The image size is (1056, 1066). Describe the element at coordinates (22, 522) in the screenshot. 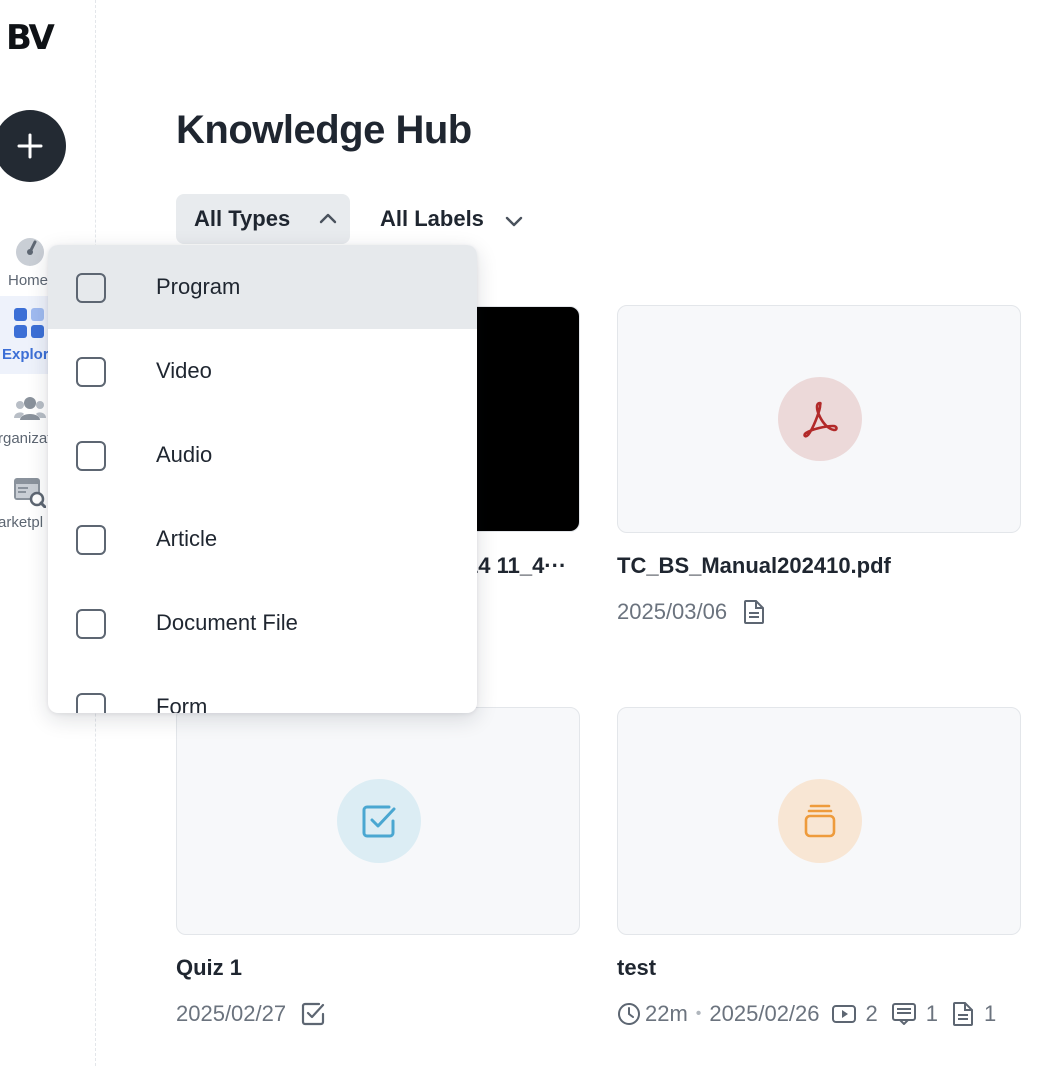

I see `sidebar-item-label: arketpl` at that location.